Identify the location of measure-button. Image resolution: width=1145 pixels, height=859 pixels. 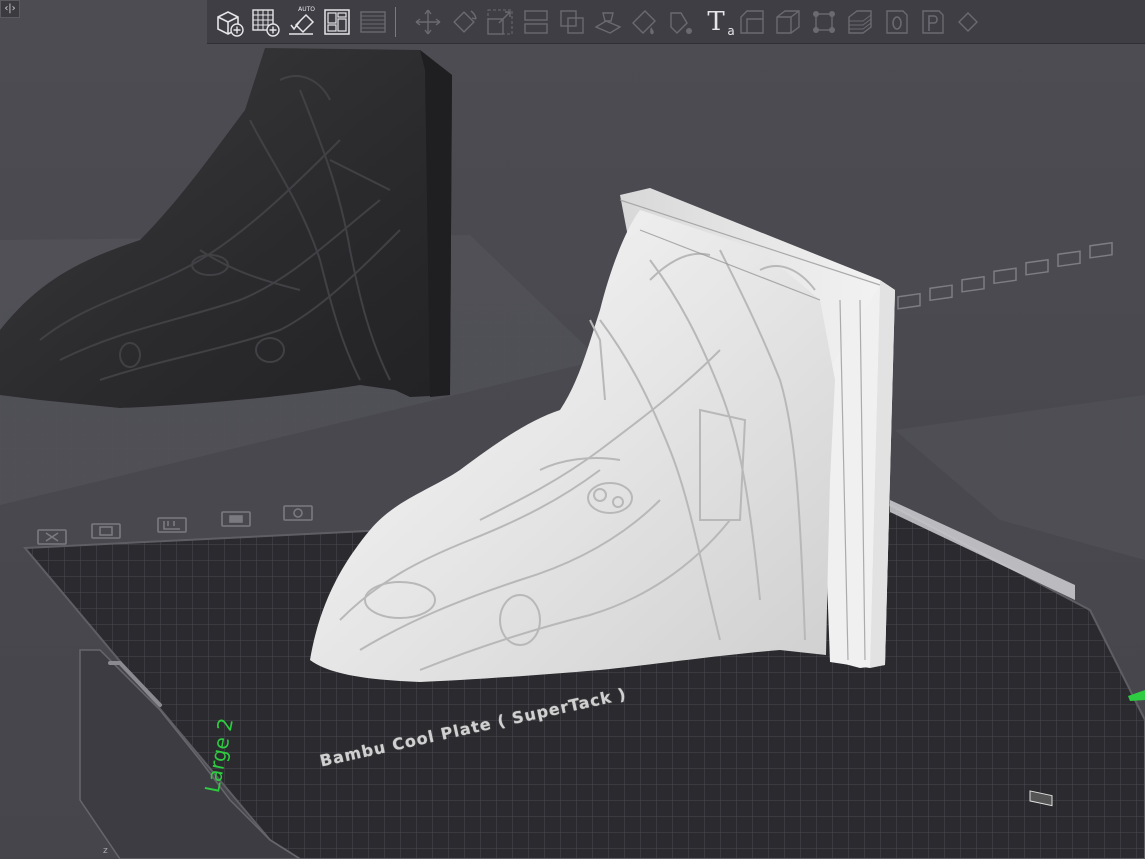
(824, 22).